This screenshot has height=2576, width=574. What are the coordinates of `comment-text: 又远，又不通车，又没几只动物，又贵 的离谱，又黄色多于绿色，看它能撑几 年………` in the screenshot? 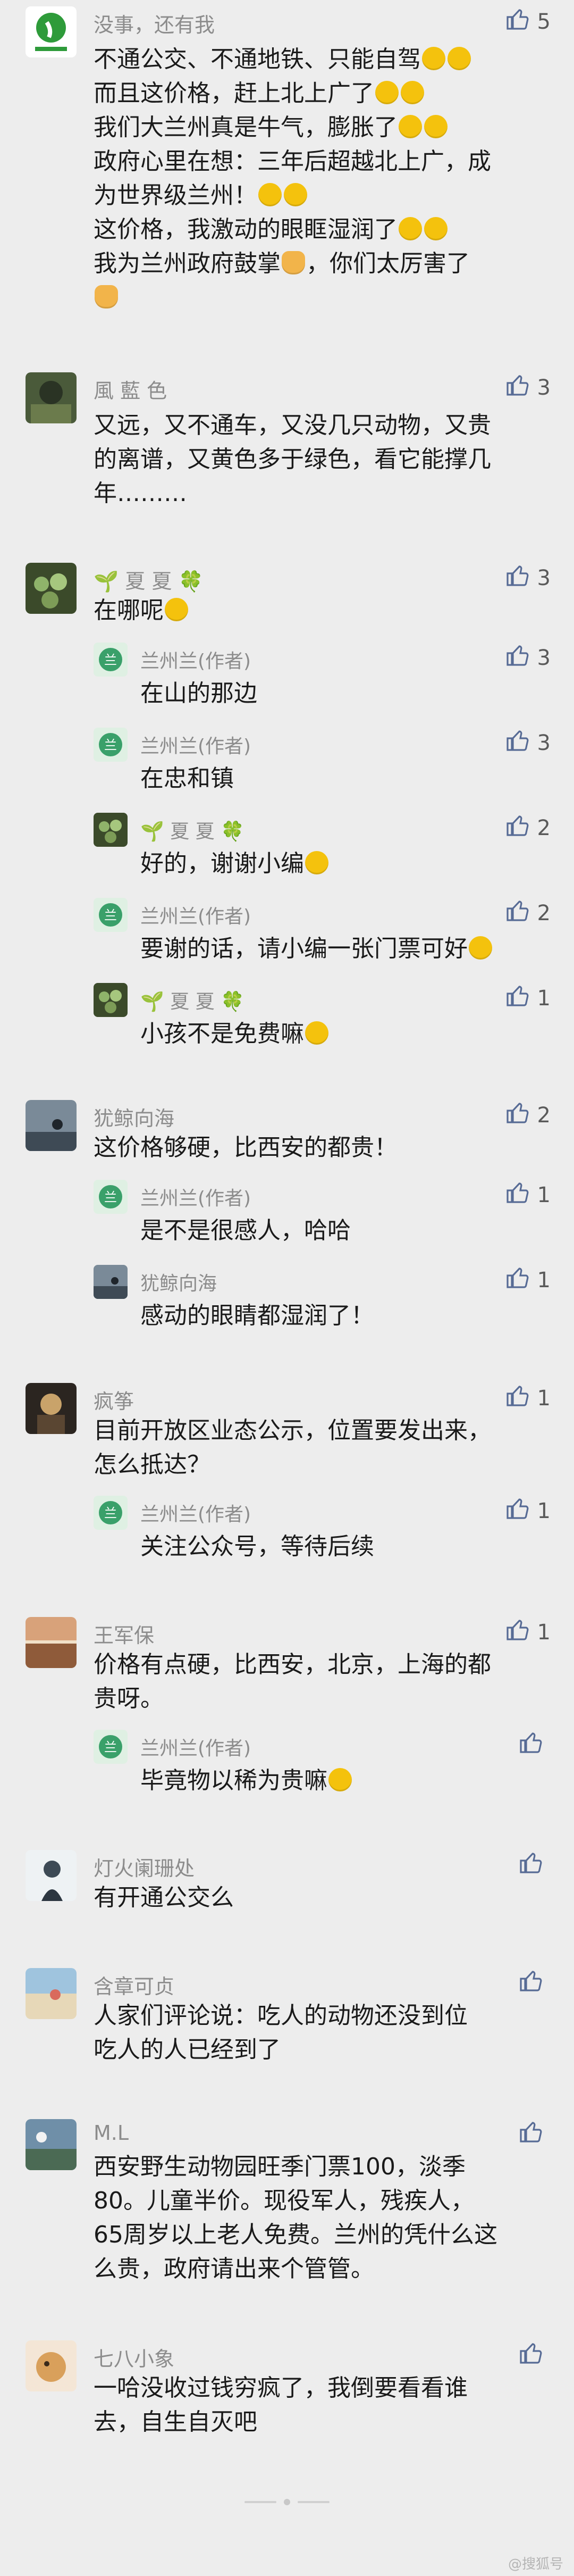 It's located at (292, 460).